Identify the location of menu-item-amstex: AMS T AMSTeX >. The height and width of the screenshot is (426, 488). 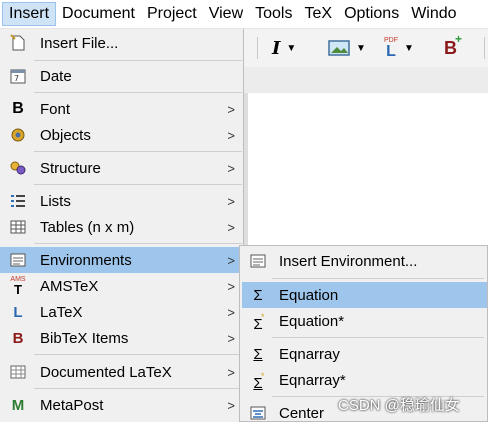
(121, 286).